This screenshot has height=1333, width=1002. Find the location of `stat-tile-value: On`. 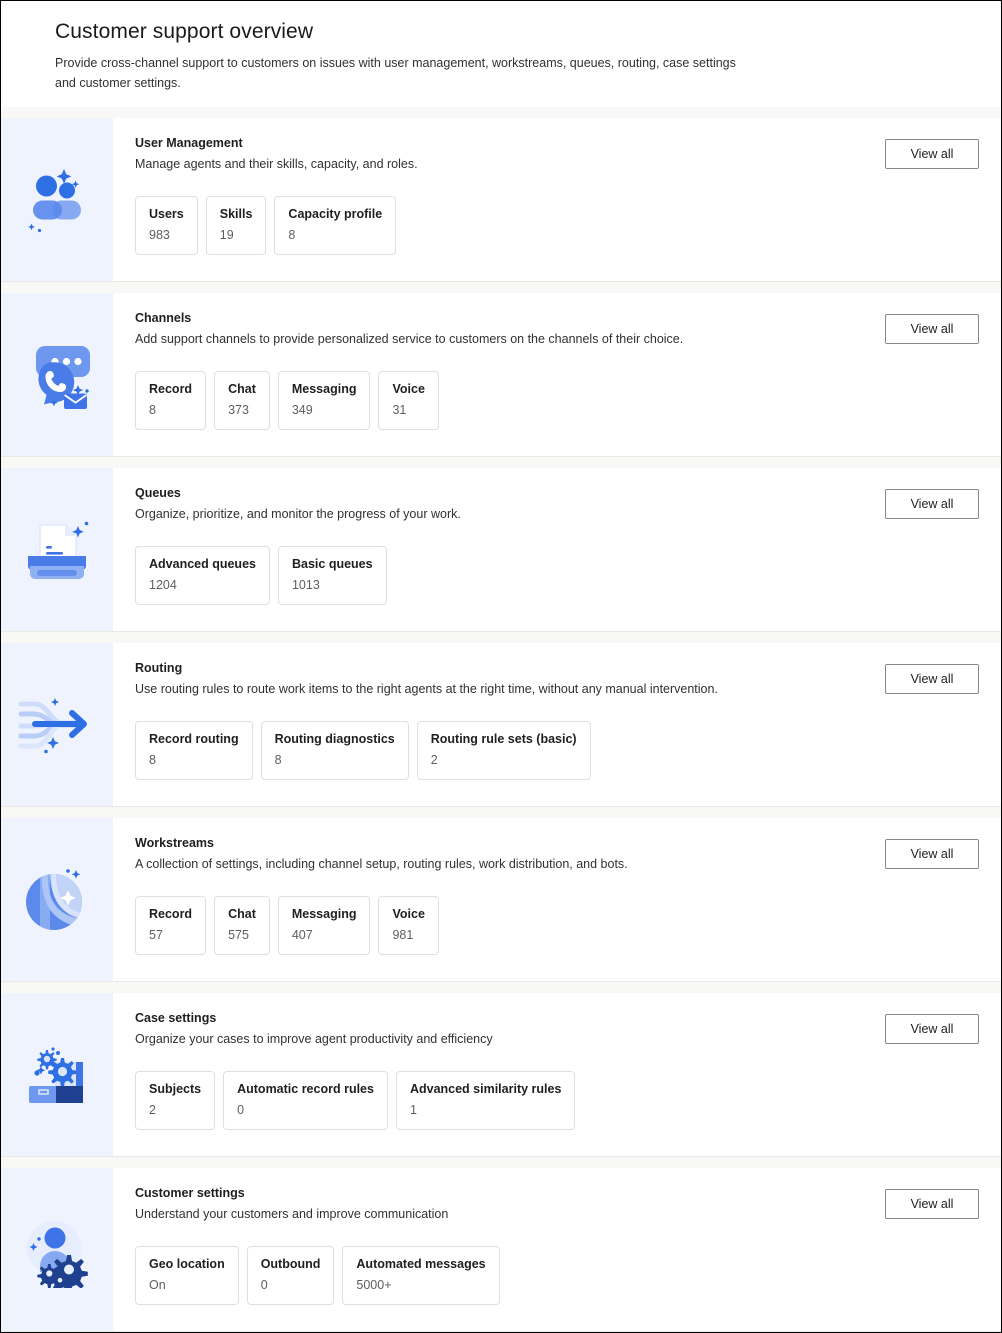

stat-tile-value: On is located at coordinates (157, 1284).